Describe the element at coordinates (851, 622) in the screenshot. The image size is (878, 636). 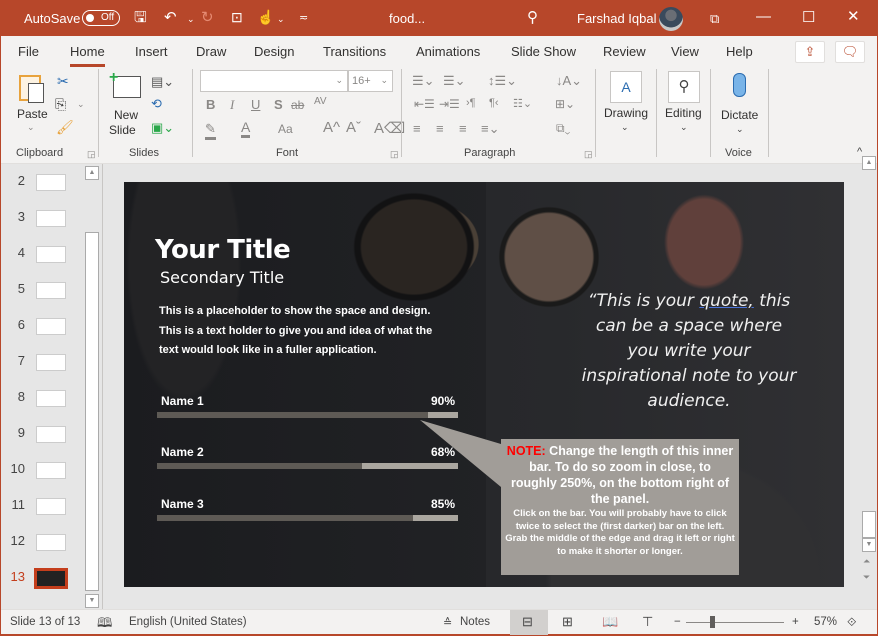
I see `fit-to-window-icon: ⟐` at that location.